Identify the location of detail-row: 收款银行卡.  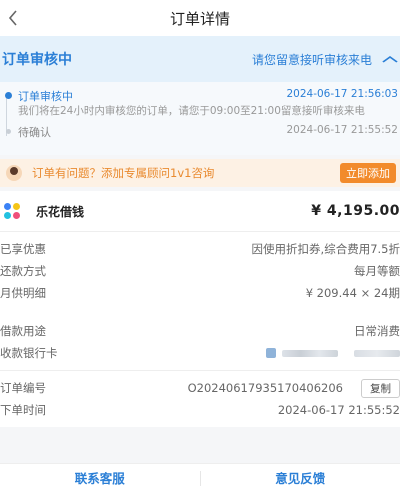
(200, 353).